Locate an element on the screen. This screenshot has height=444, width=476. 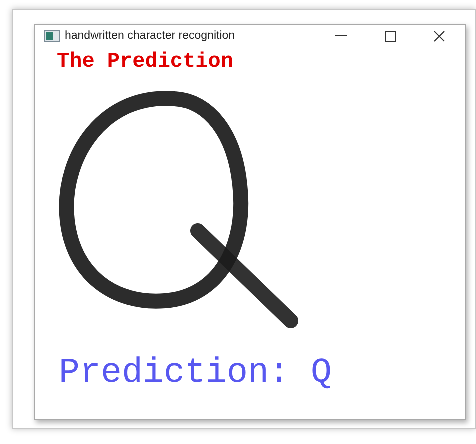
heading-text: The Prediction is located at coordinates (145, 63).